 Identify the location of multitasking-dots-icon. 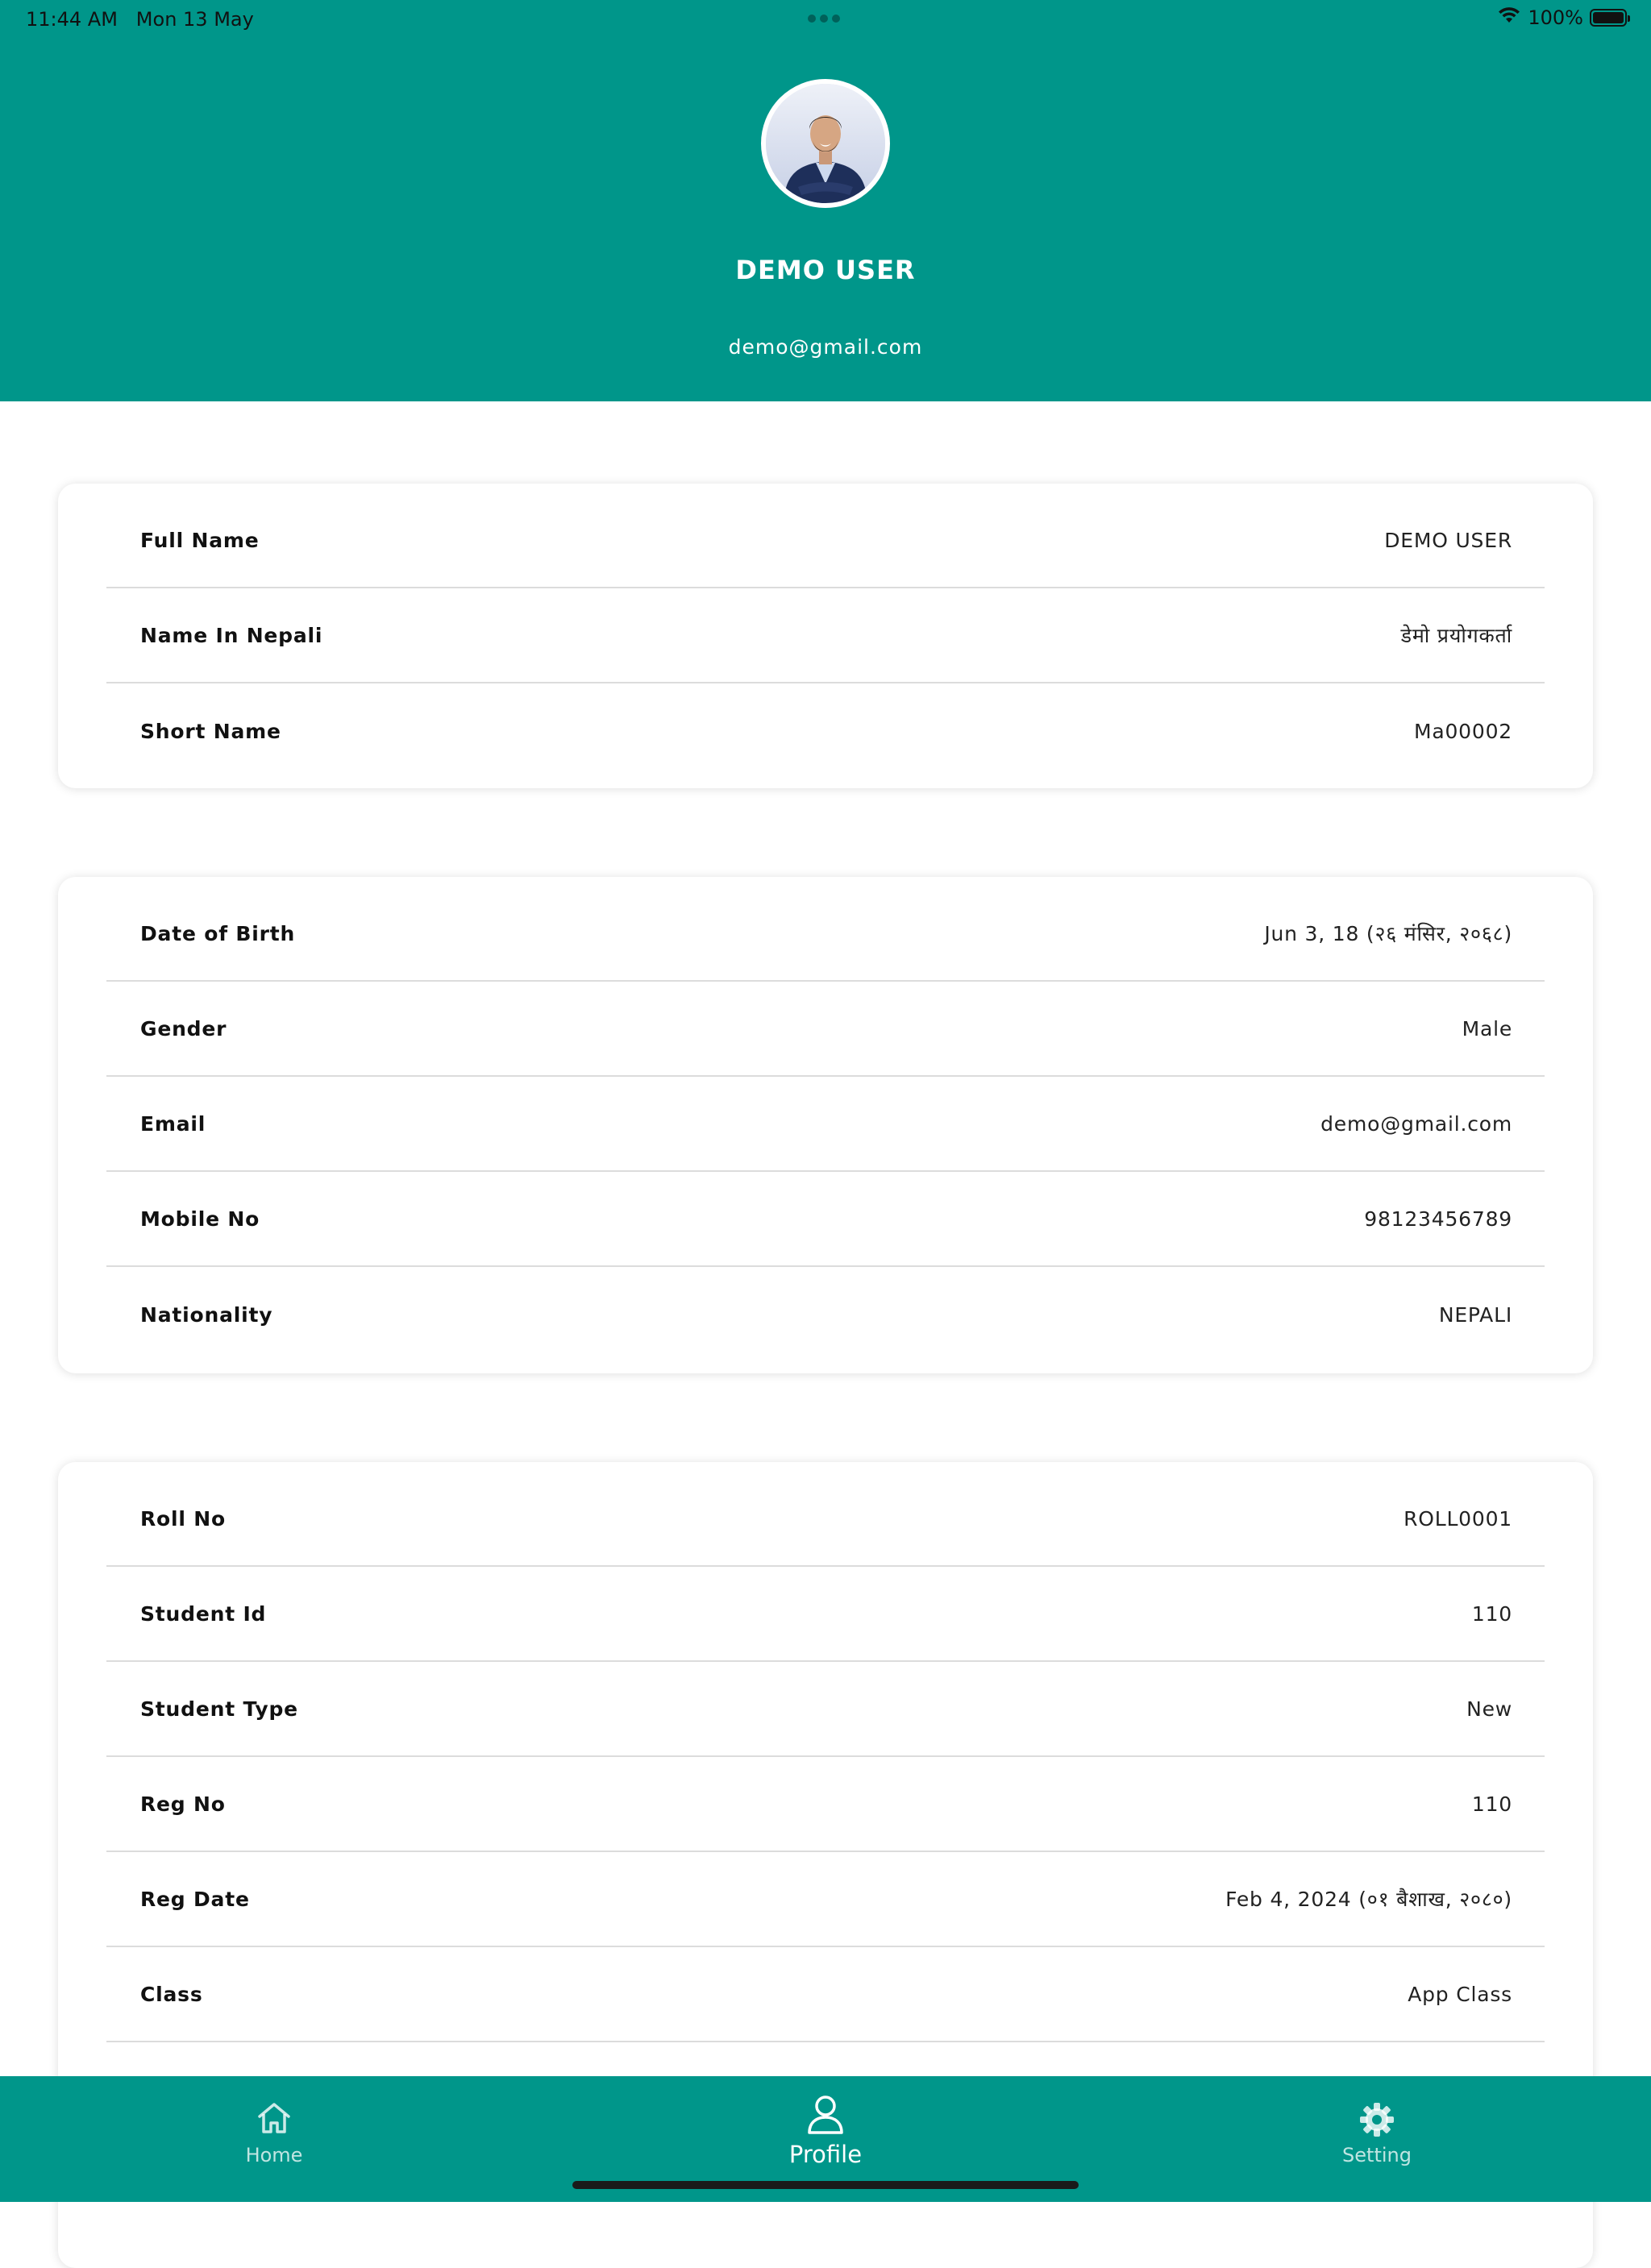
(824, 19).